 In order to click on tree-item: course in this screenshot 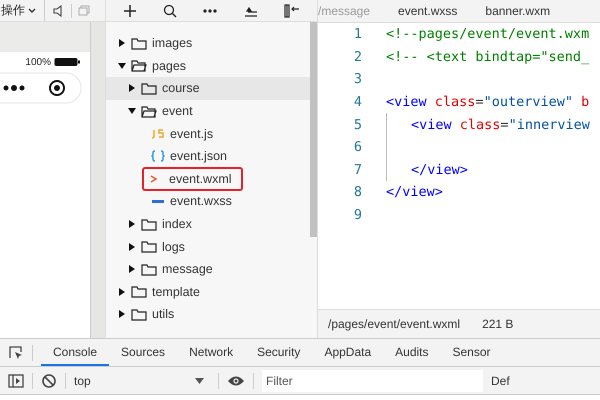, I will do `click(208, 88)`.